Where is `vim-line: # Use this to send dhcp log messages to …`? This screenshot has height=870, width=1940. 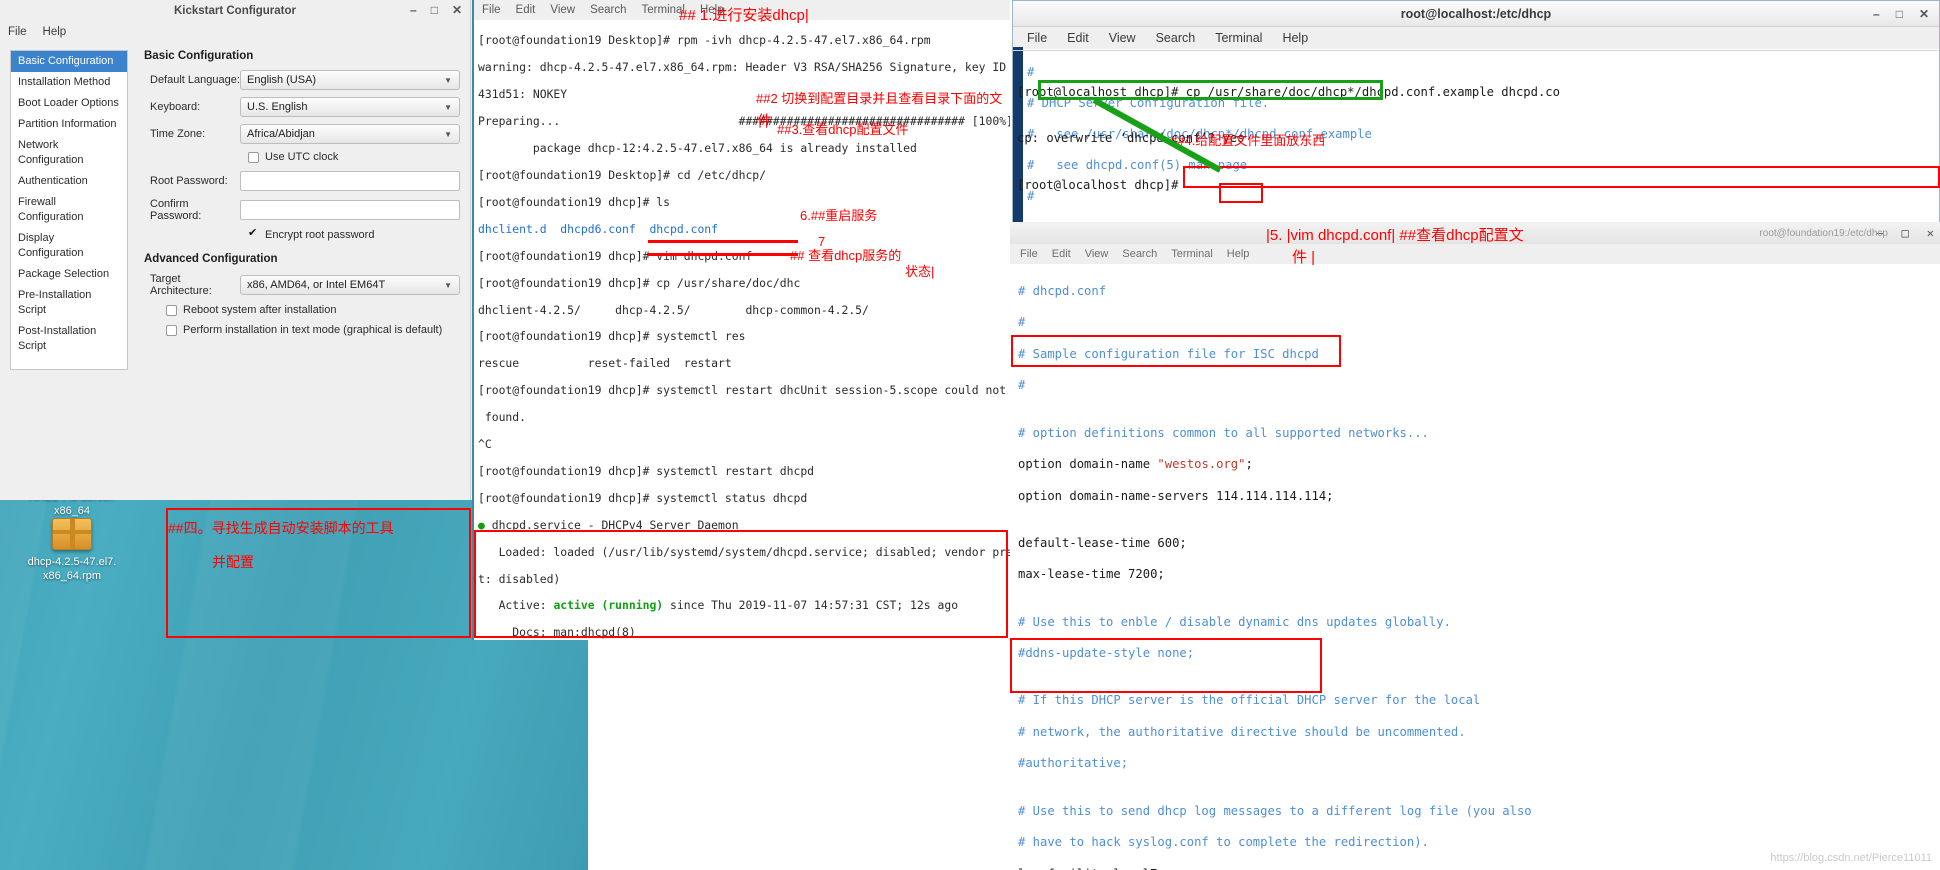 vim-line: # Use this to send dhcp log messages to … is located at coordinates (1275, 810).